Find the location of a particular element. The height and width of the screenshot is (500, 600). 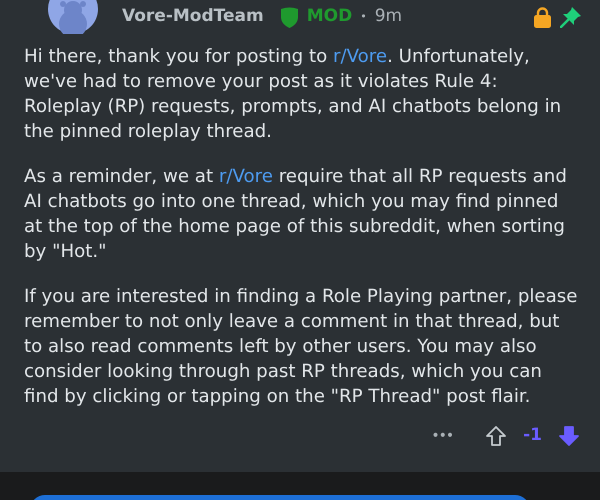

username: Vore-ModTeam is located at coordinates (193, 17).